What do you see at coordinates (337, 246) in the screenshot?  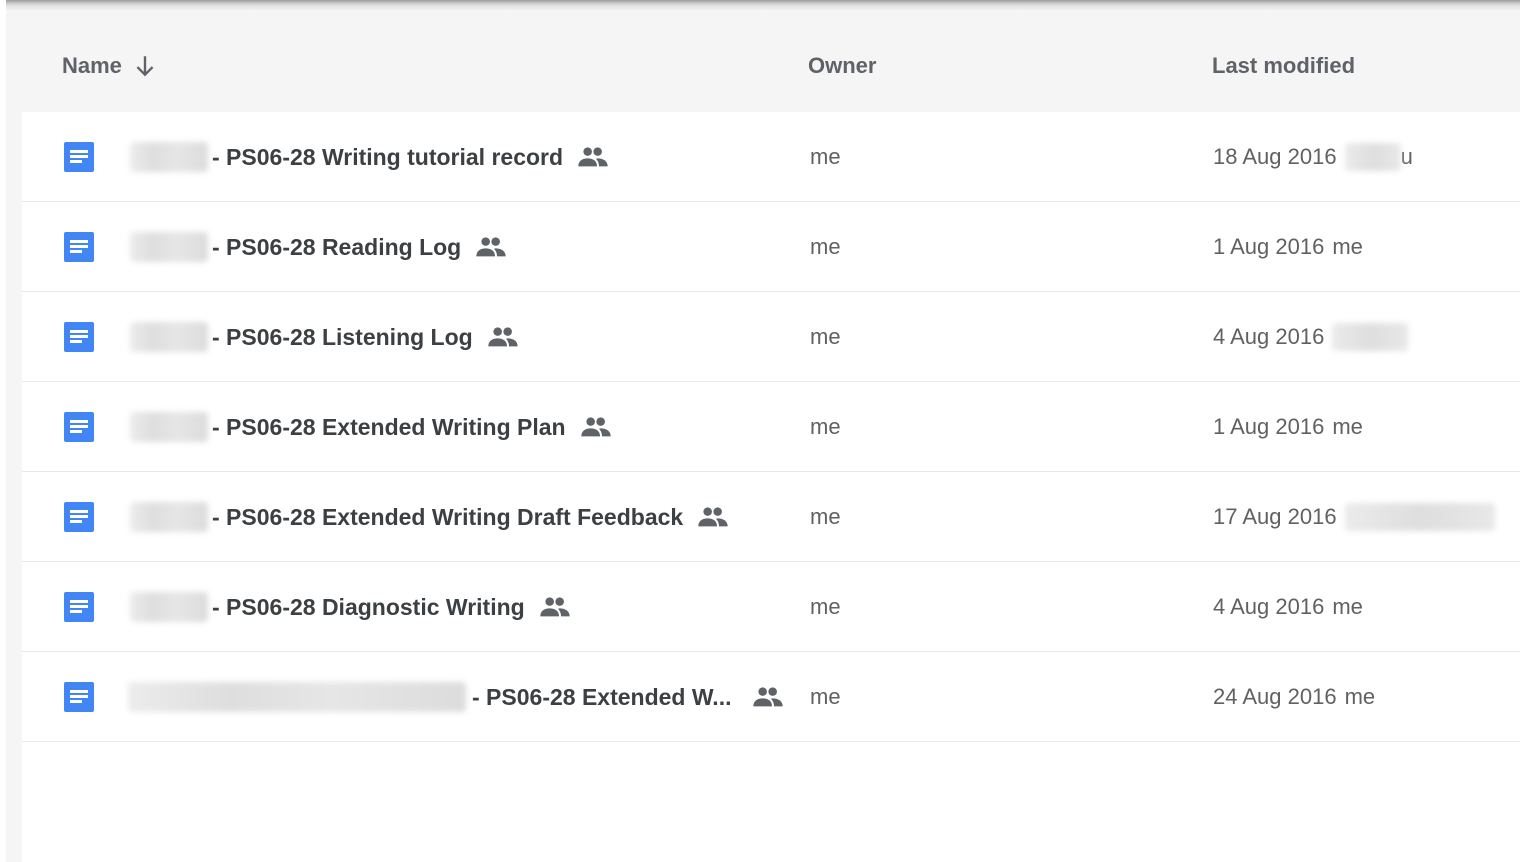 I see `file-name-text: - PS06-28 Reading Log` at bounding box center [337, 246].